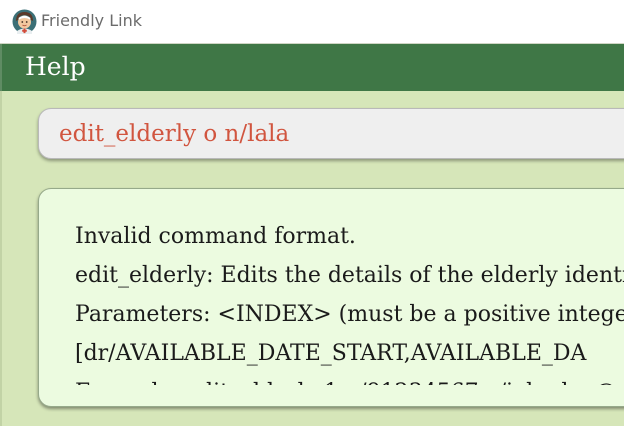  Describe the element at coordinates (24, 21) in the screenshot. I see `nurse-avatar-icon` at that location.